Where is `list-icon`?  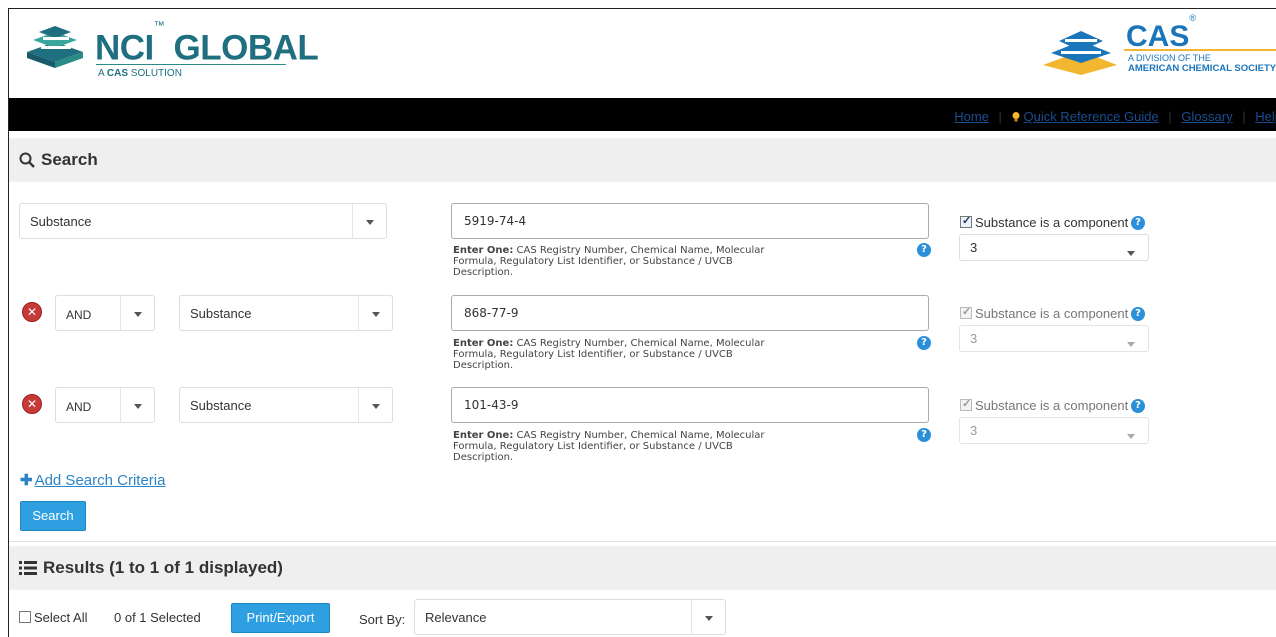
list-icon is located at coordinates (28, 568).